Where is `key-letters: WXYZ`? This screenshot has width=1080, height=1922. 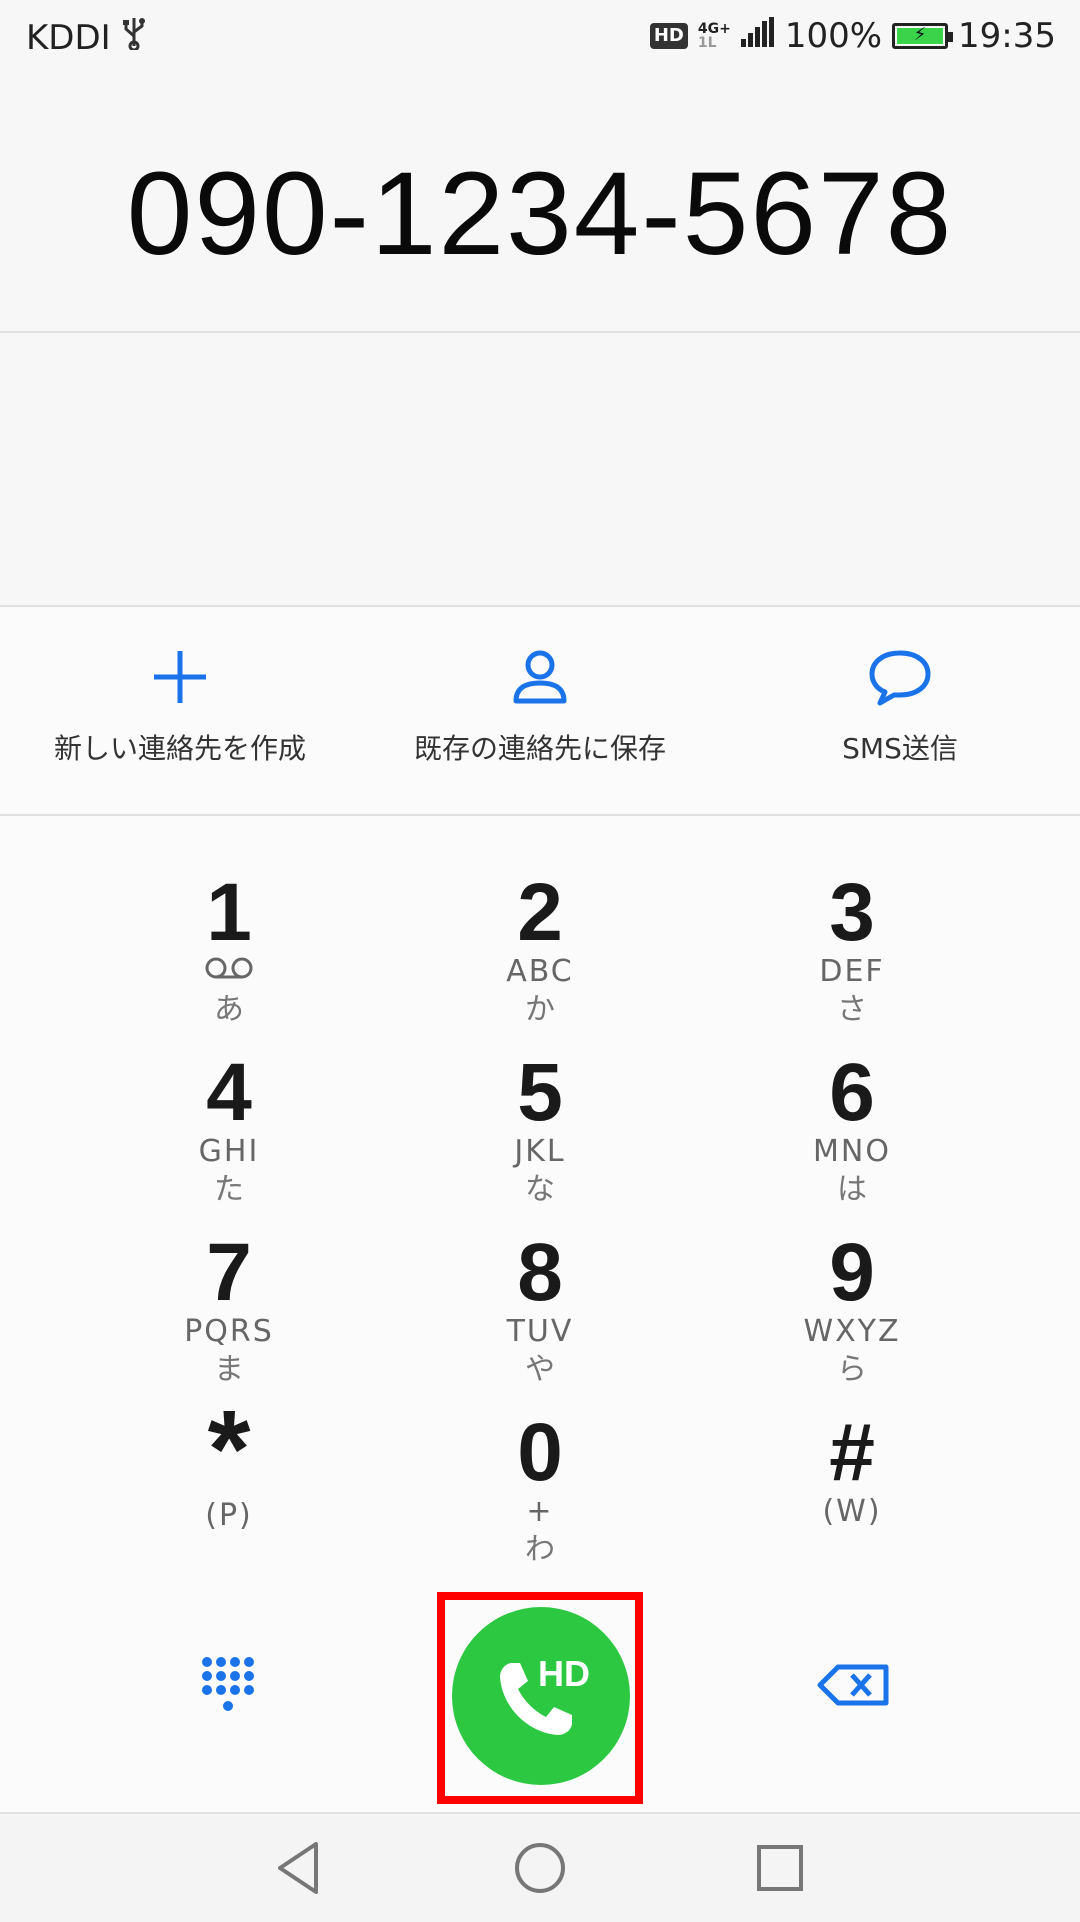 key-letters: WXYZ is located at coordinates (852, 1331).